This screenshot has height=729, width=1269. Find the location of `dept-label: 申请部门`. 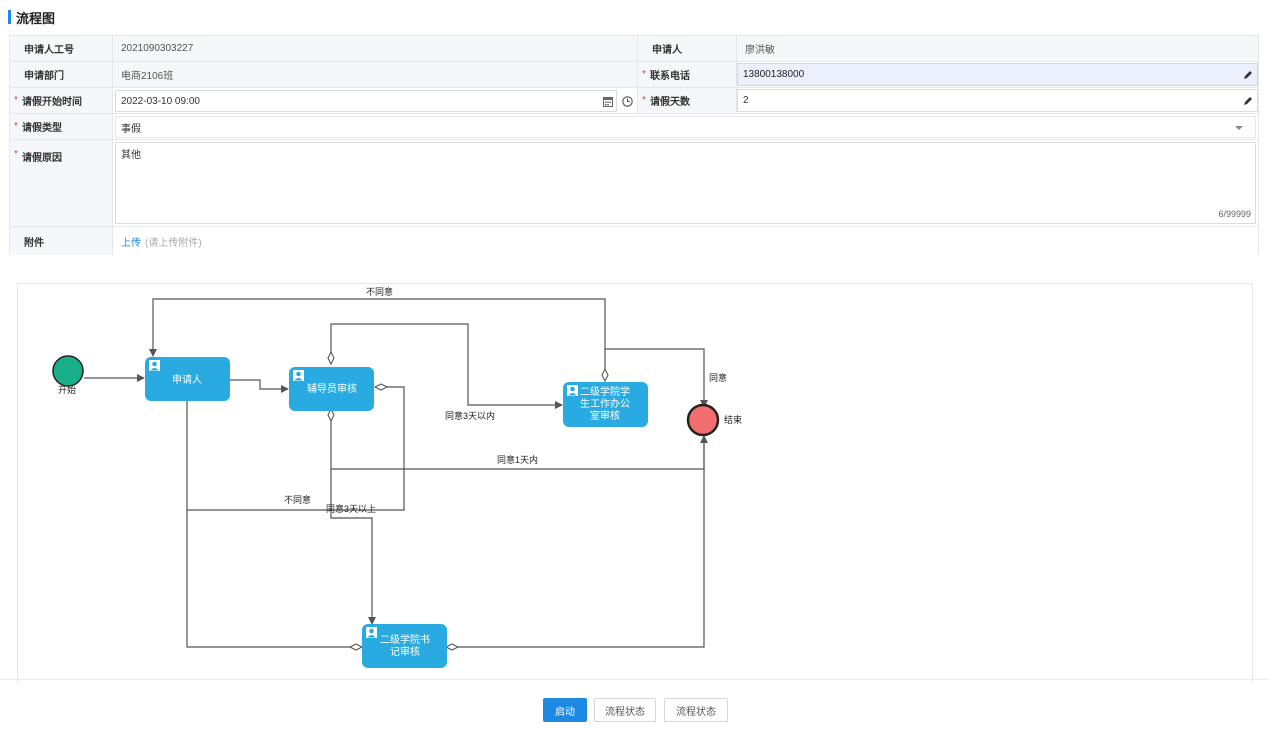

dept-label: 申请部门 is located at coordinates (61, 75).